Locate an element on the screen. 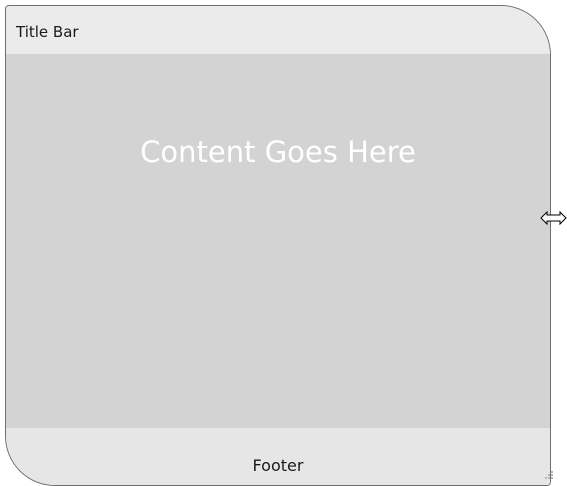 The width and height of the screenshot is (567, 486). window-title: Title Bar is located at coordinates (47, 32).